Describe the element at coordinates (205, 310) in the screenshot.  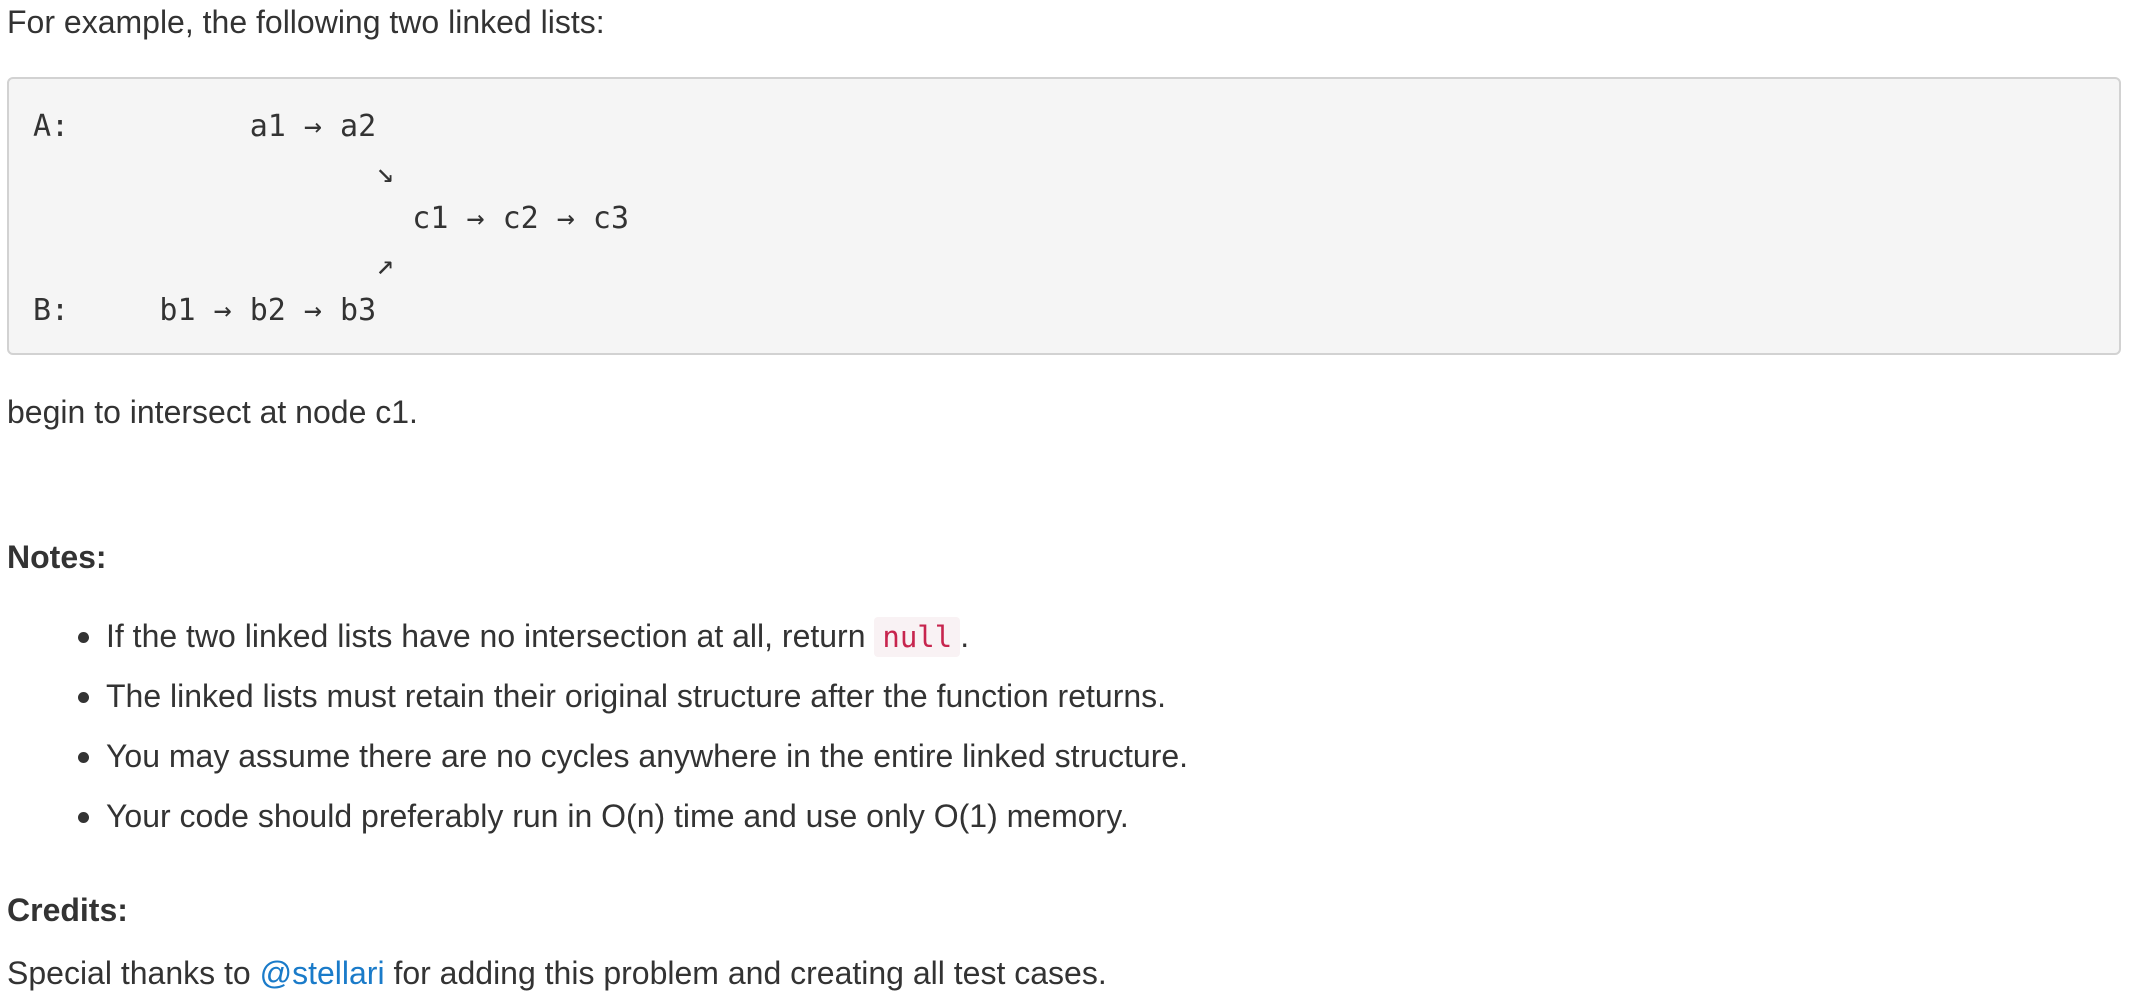
I see `code-line-list-b: B: b1 → b2 → b3` at that location.